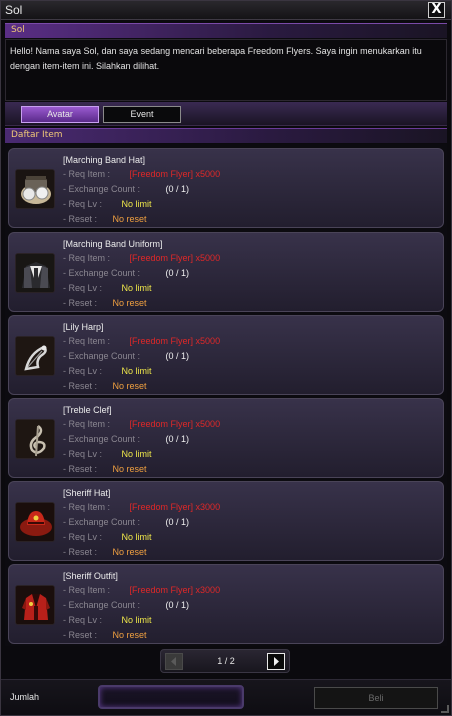 The width and height of the screenshot is (452, 716). Describe the element at coordinates (35, 522) in the screenshot. I see `sheriff-hat-icon` at that location.